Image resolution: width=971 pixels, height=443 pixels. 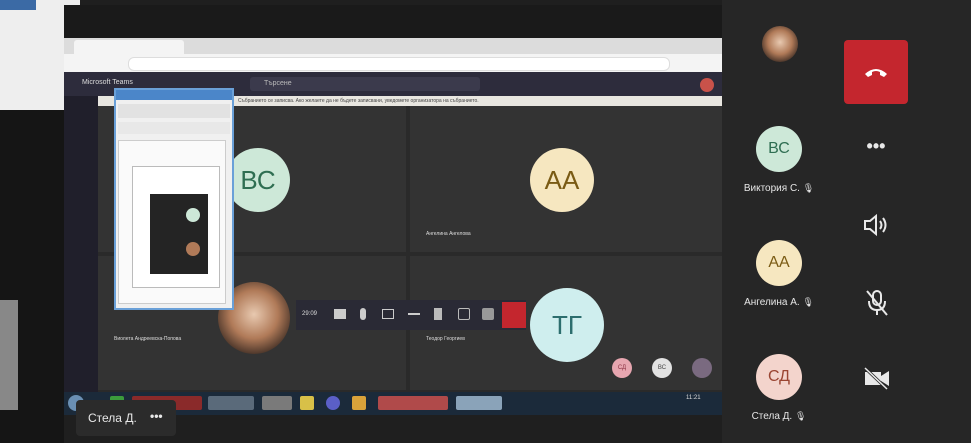 What do you see at coordinates (112, 418) in the screenshot?
I see `self-name: Стела Д.` at bounding box center [112, 418].